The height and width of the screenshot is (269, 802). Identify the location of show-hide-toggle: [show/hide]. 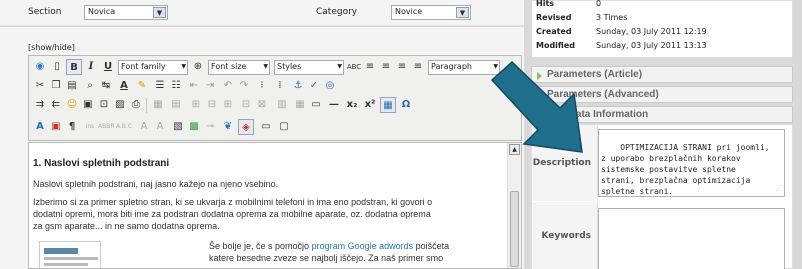
(51, 47).